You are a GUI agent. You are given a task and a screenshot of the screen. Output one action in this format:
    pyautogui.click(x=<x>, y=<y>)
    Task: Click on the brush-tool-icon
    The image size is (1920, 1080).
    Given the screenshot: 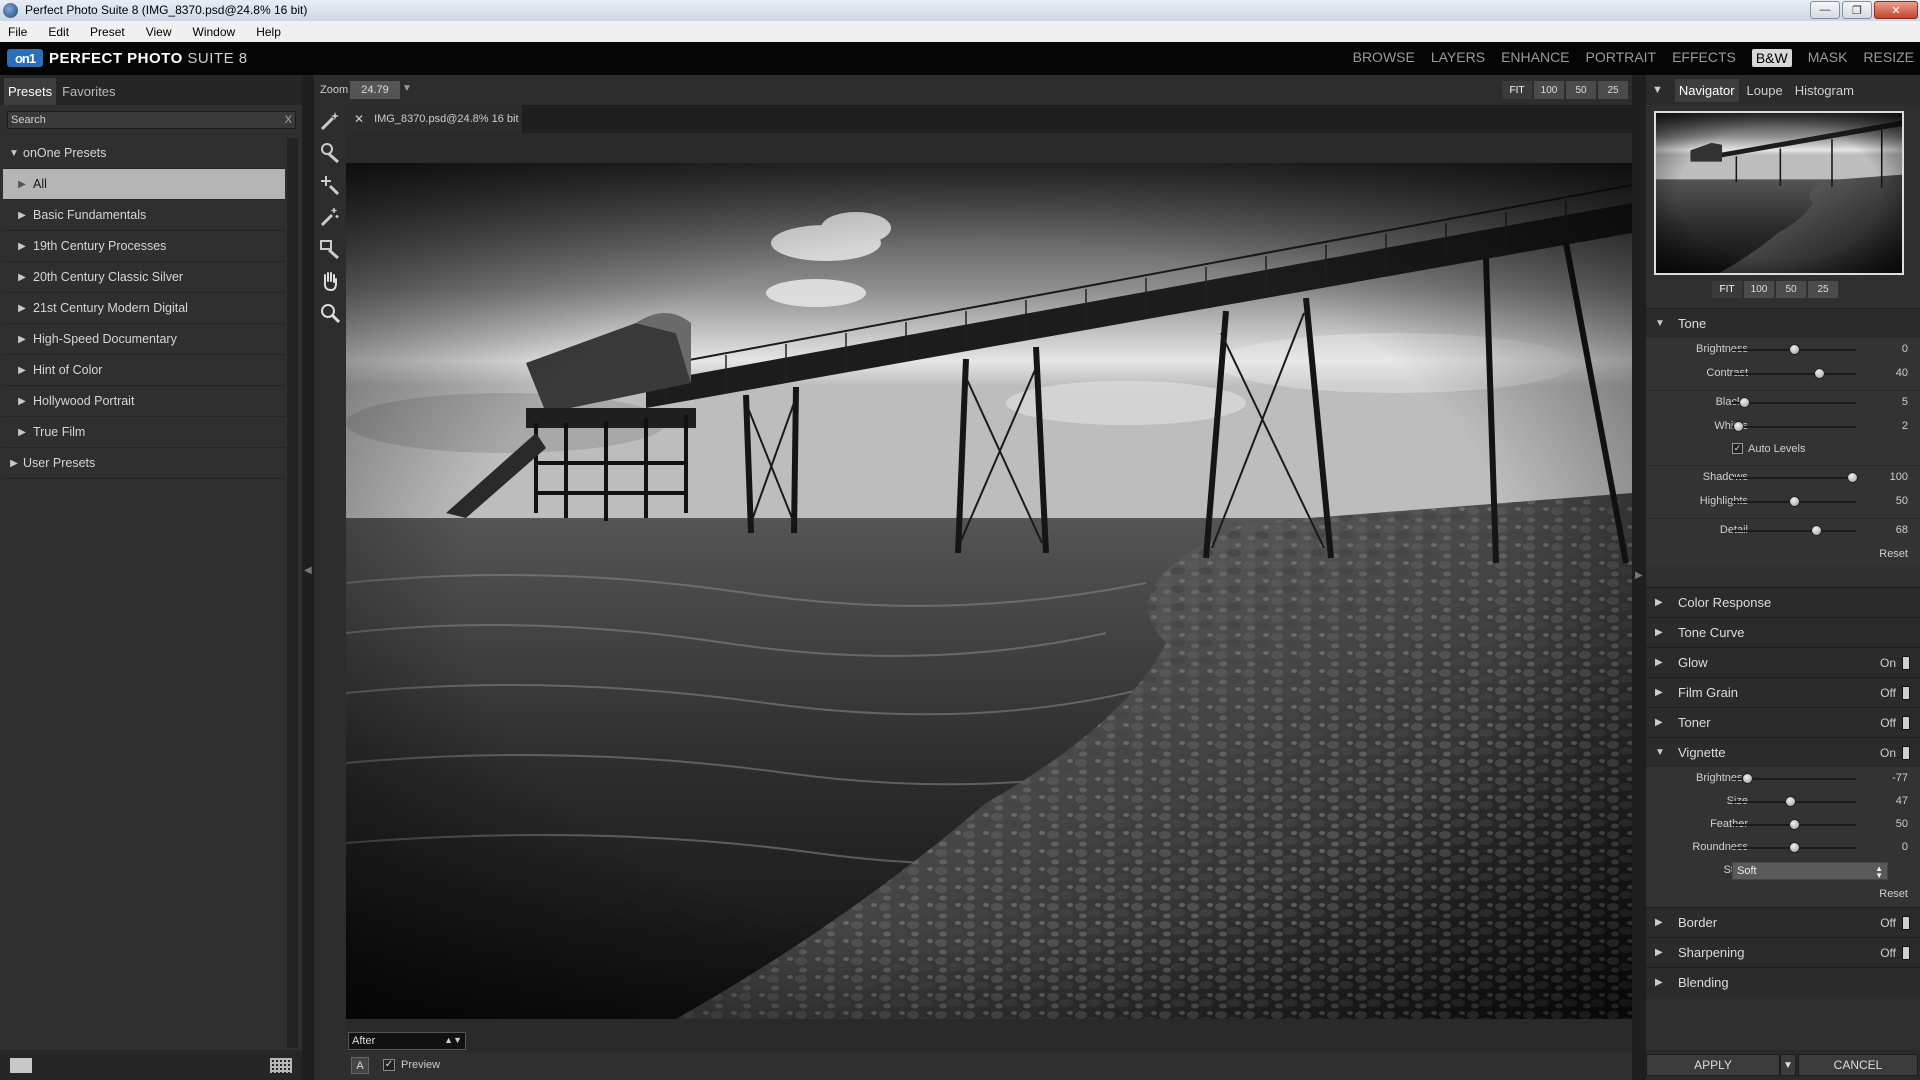 What is the action you would take?
    pyautogui.click(x=330, y=153)
    